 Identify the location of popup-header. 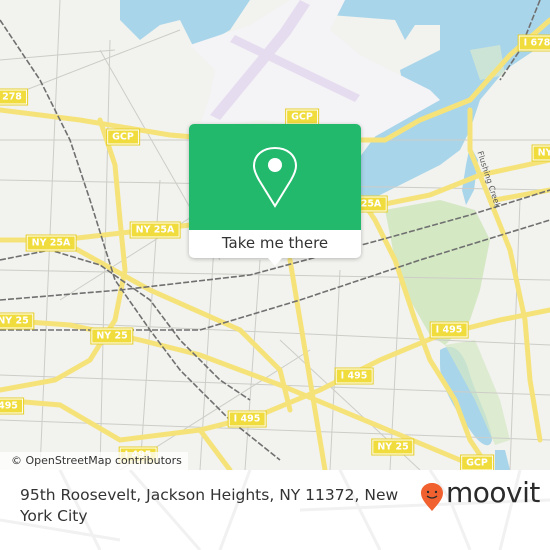
(275, 177).